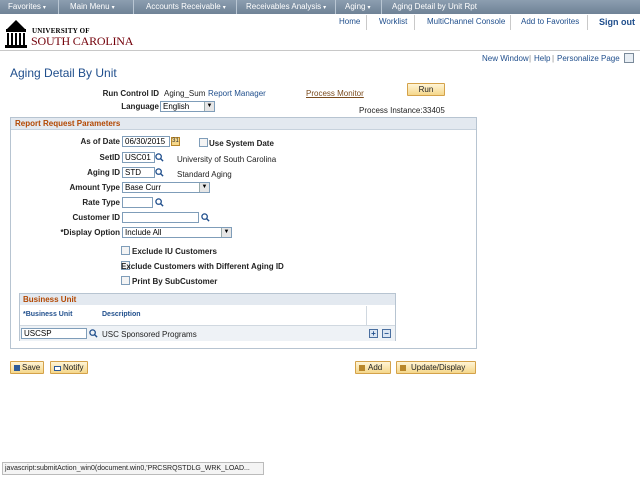  Describe the element at coordinates (434, 6) in the screenshot. I see `nav-current-label: Aging Detail by Unit Rpt` at that location.